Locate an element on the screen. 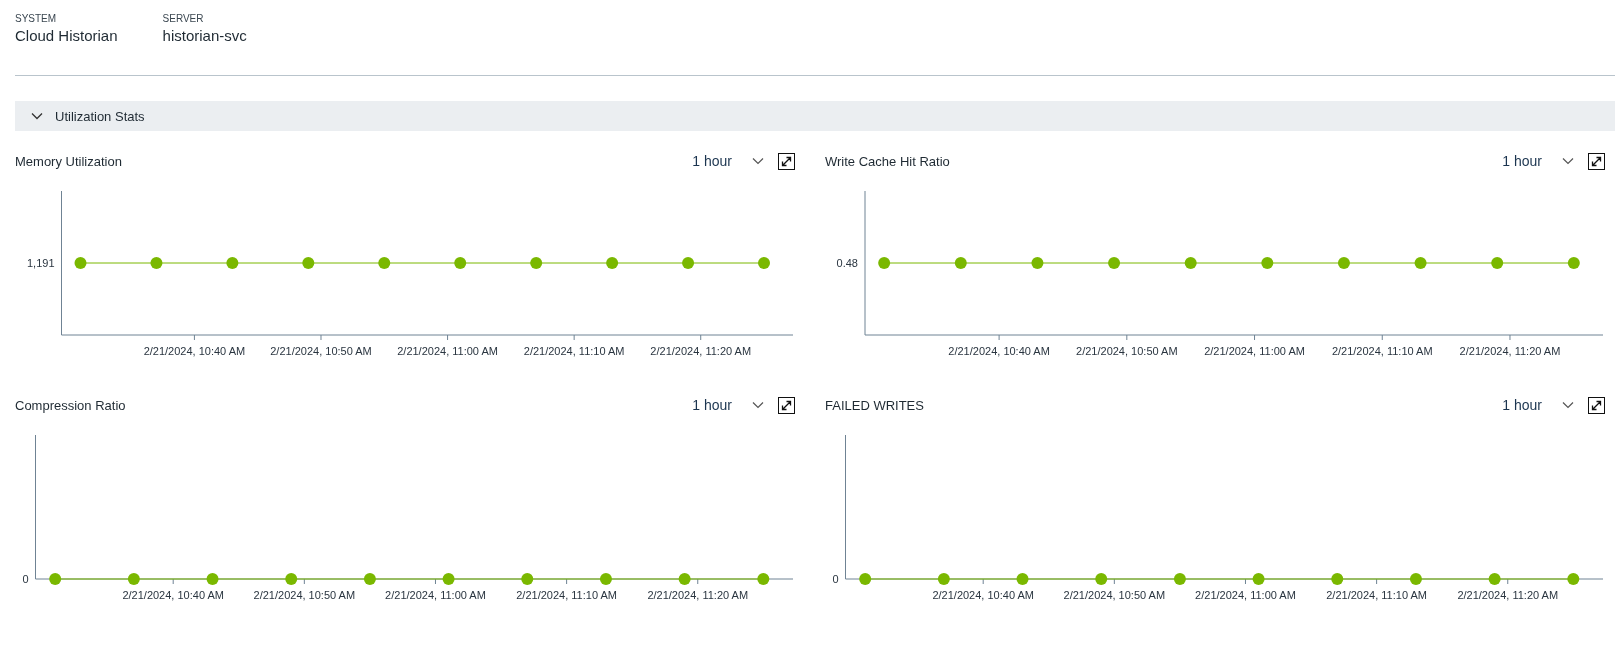 The height and width of the screenshot is (653, 1621). chart-title: Write Cache Hit Ratio is located at coordinates (887, 161).